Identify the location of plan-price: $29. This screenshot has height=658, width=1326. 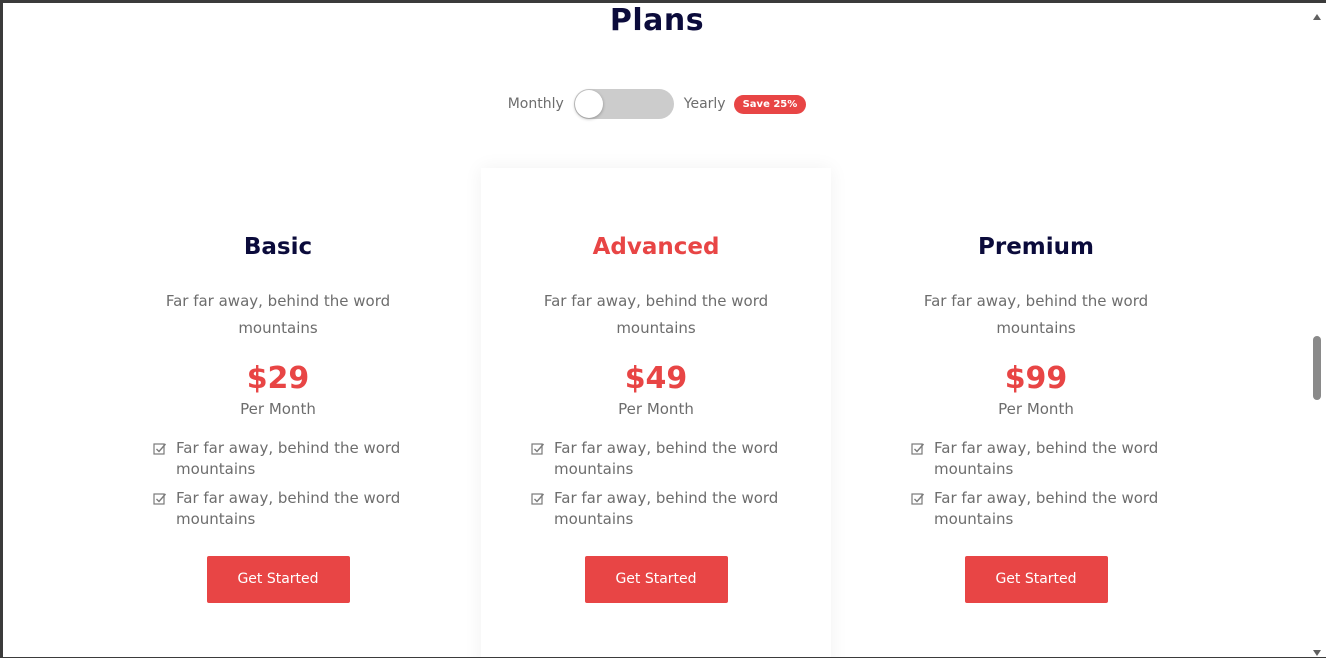
(278, 378).